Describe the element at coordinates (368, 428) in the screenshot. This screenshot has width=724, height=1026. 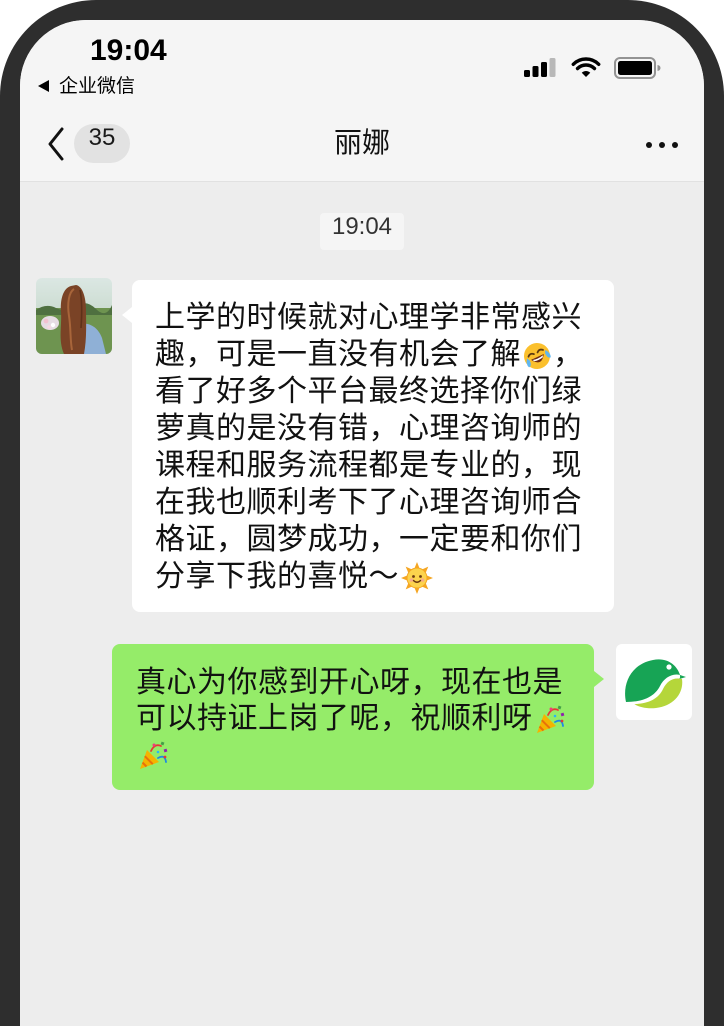
I see `message-text: 萝真的是没有错，心理咨询师的` at that location.